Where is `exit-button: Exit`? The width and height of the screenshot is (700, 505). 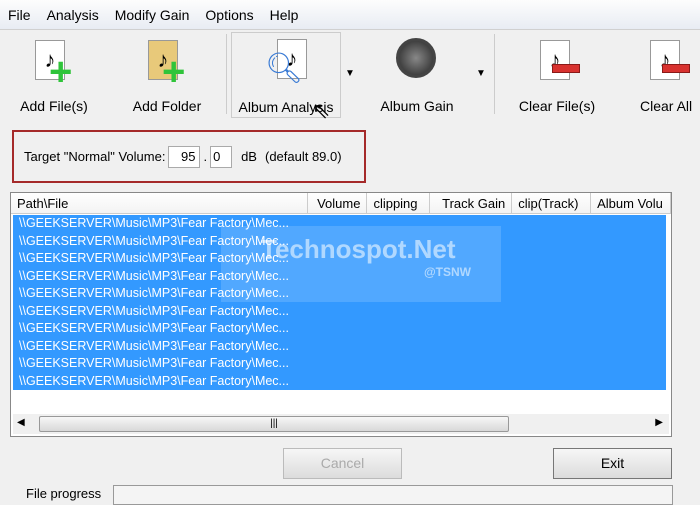 exit-button: Exit is located at coordinates (612, 463).